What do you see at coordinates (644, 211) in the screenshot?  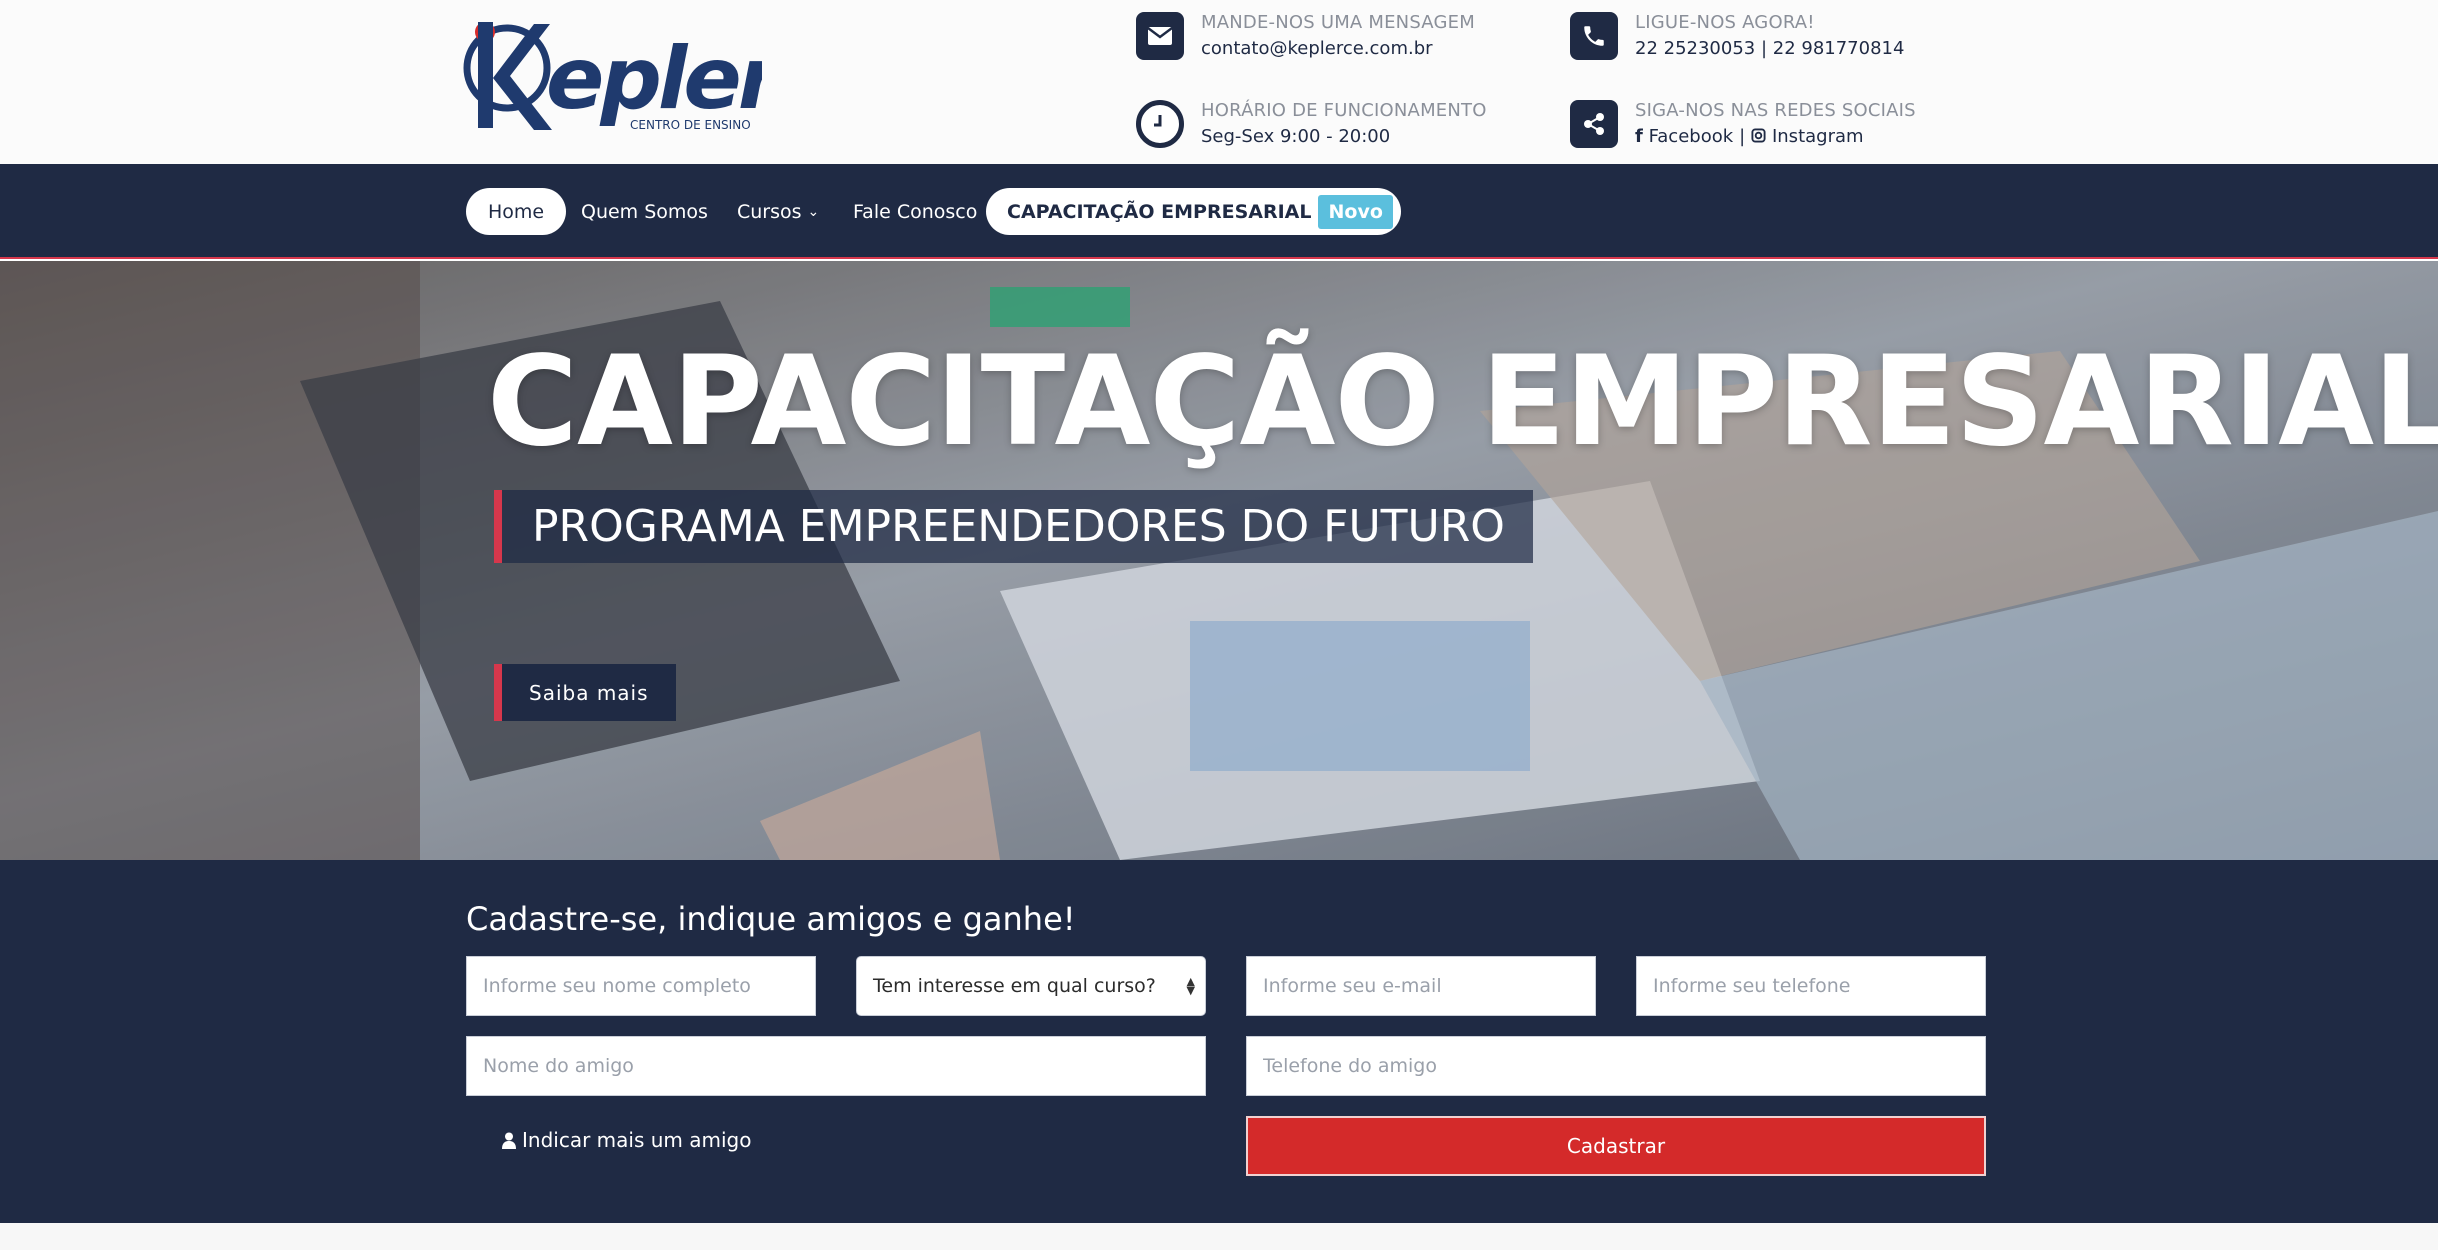 I see `nav-about: Quem Somos` at bounding box center [644, 211].